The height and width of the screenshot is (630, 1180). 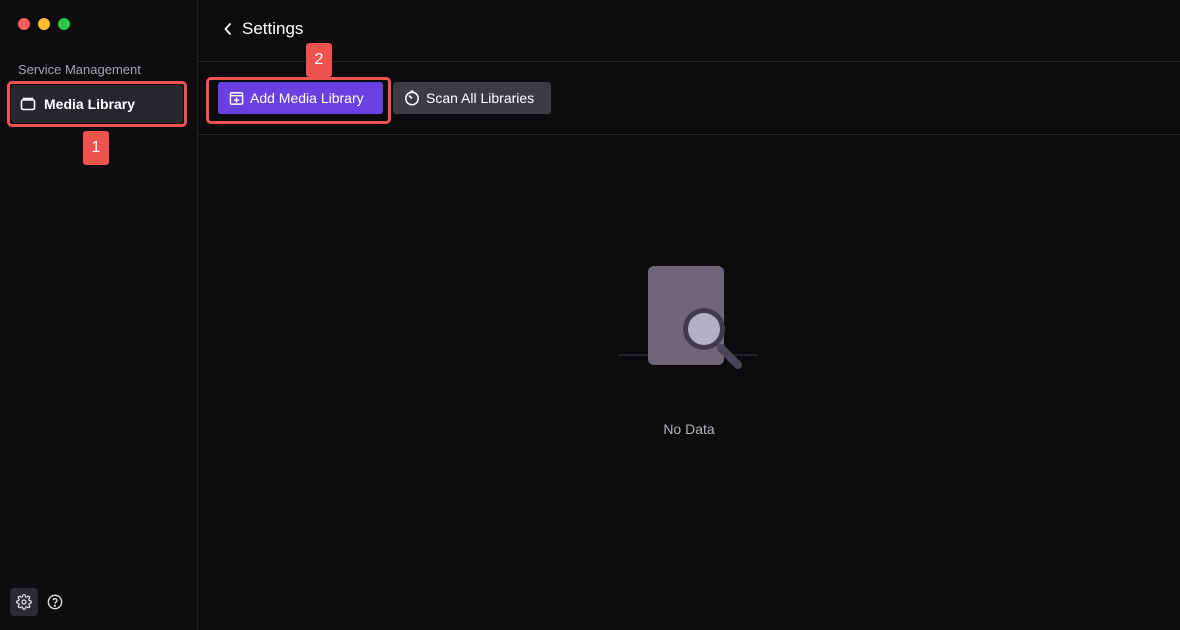 I want to click on document-search-icon, so click(x=688, y=320).